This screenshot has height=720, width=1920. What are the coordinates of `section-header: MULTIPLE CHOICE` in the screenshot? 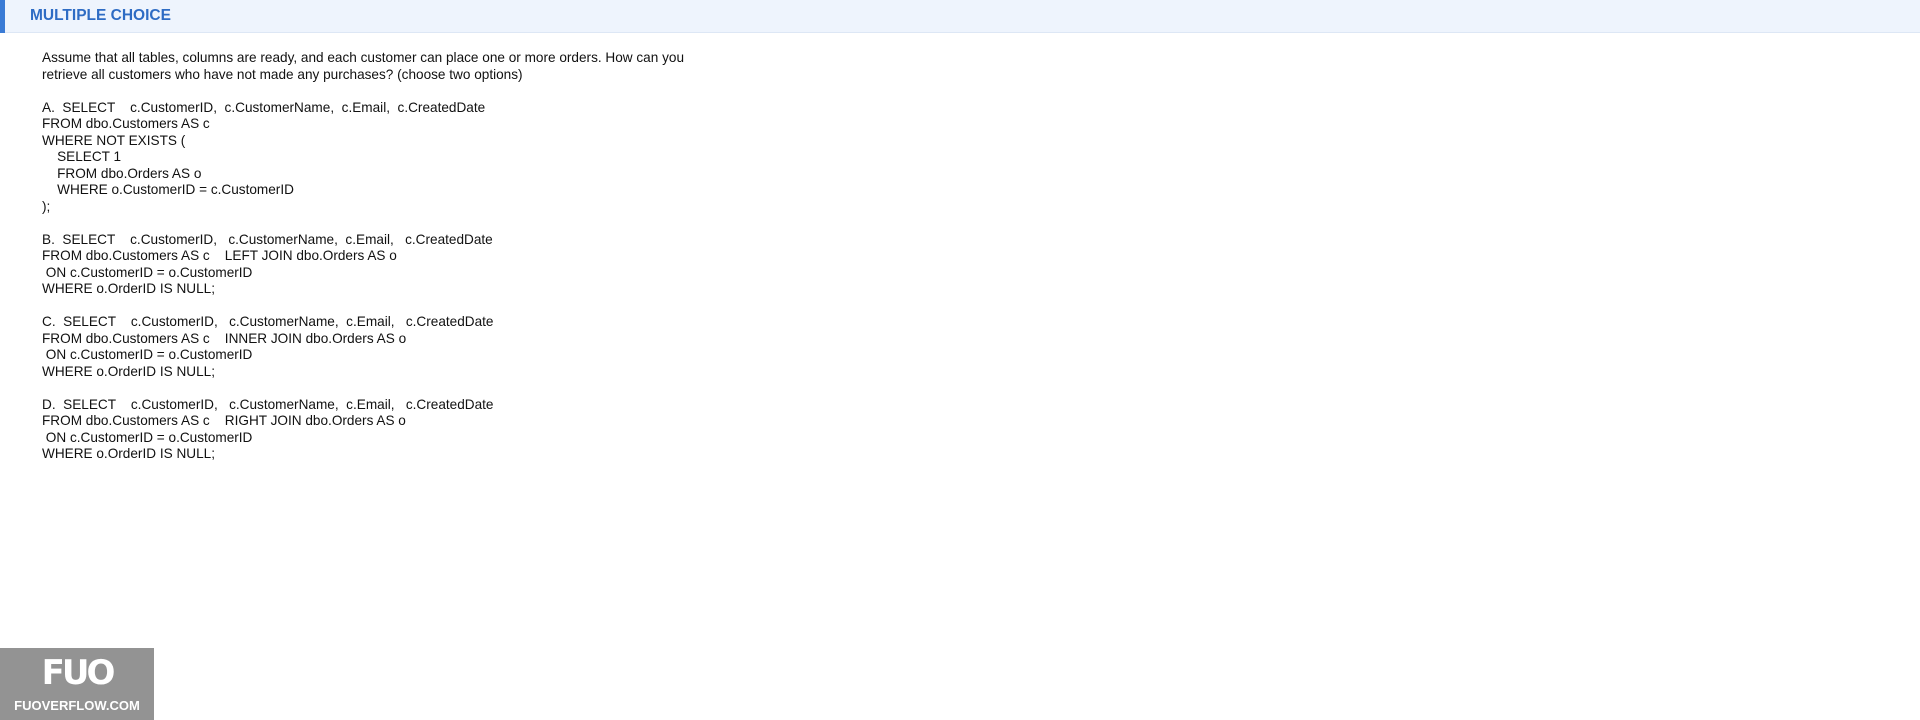 It's located at (960, 16).